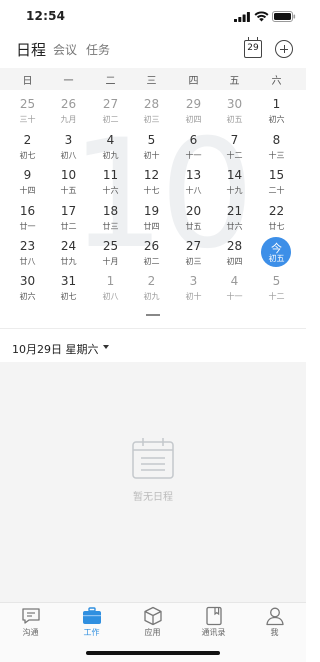  Describe the element at coordinates (68, 261) in the screenshot. I see `calendar-day-lunar: 廿九` at that location.